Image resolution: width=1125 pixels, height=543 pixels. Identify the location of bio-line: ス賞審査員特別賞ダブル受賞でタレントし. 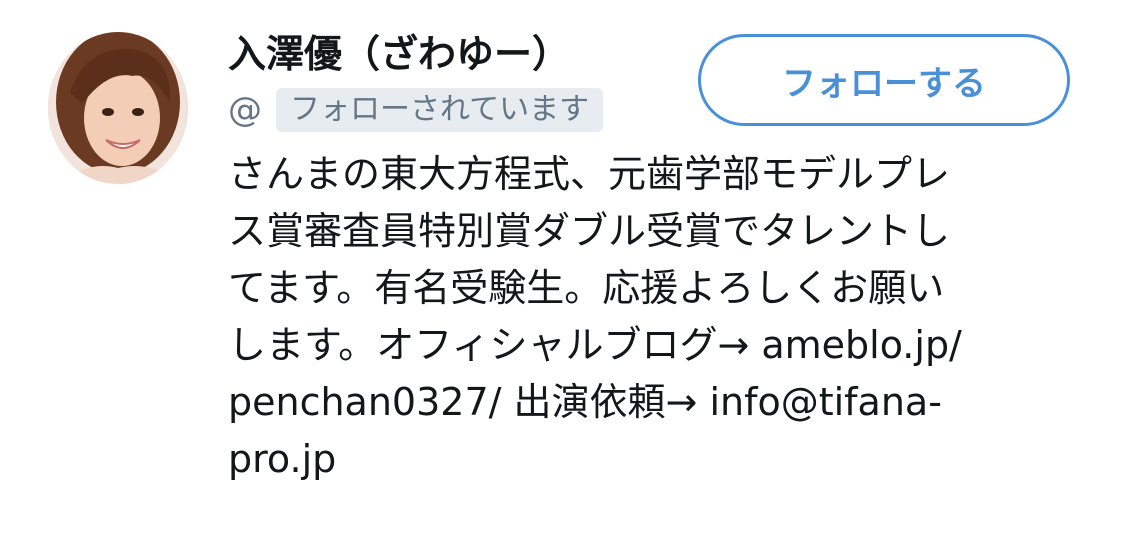
(589, 231).